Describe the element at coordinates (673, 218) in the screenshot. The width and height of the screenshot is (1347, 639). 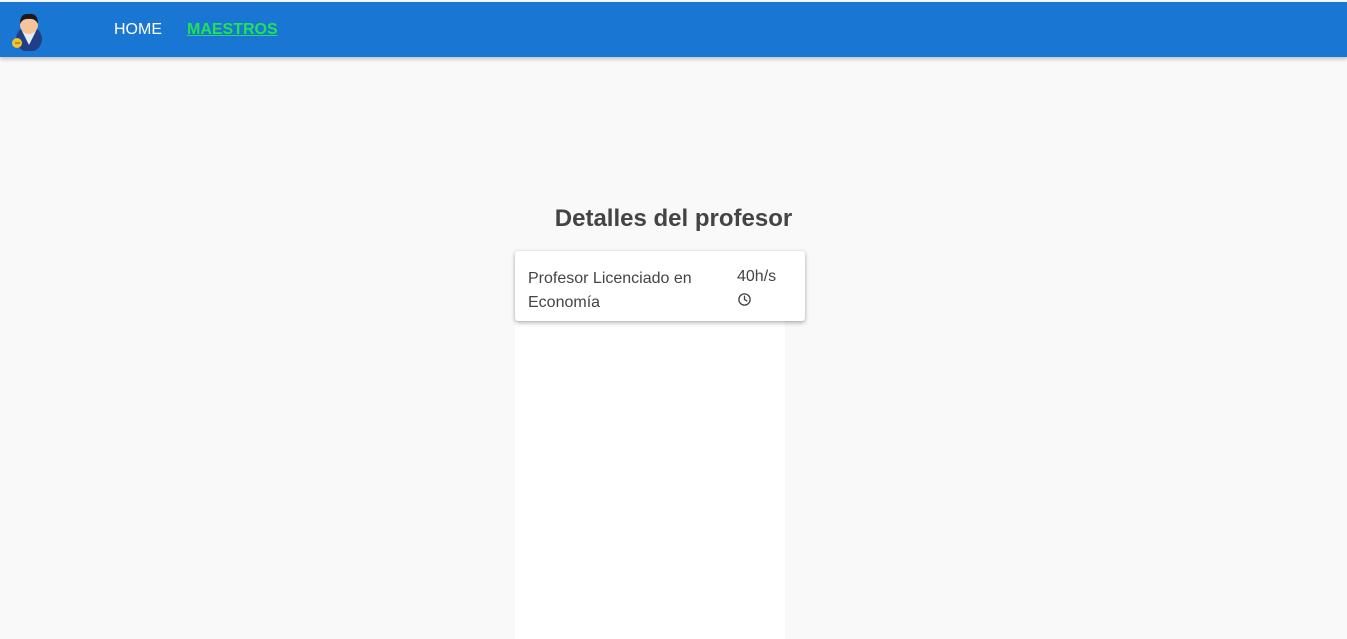
I see `page-title: Detalles del profesor` at that location.